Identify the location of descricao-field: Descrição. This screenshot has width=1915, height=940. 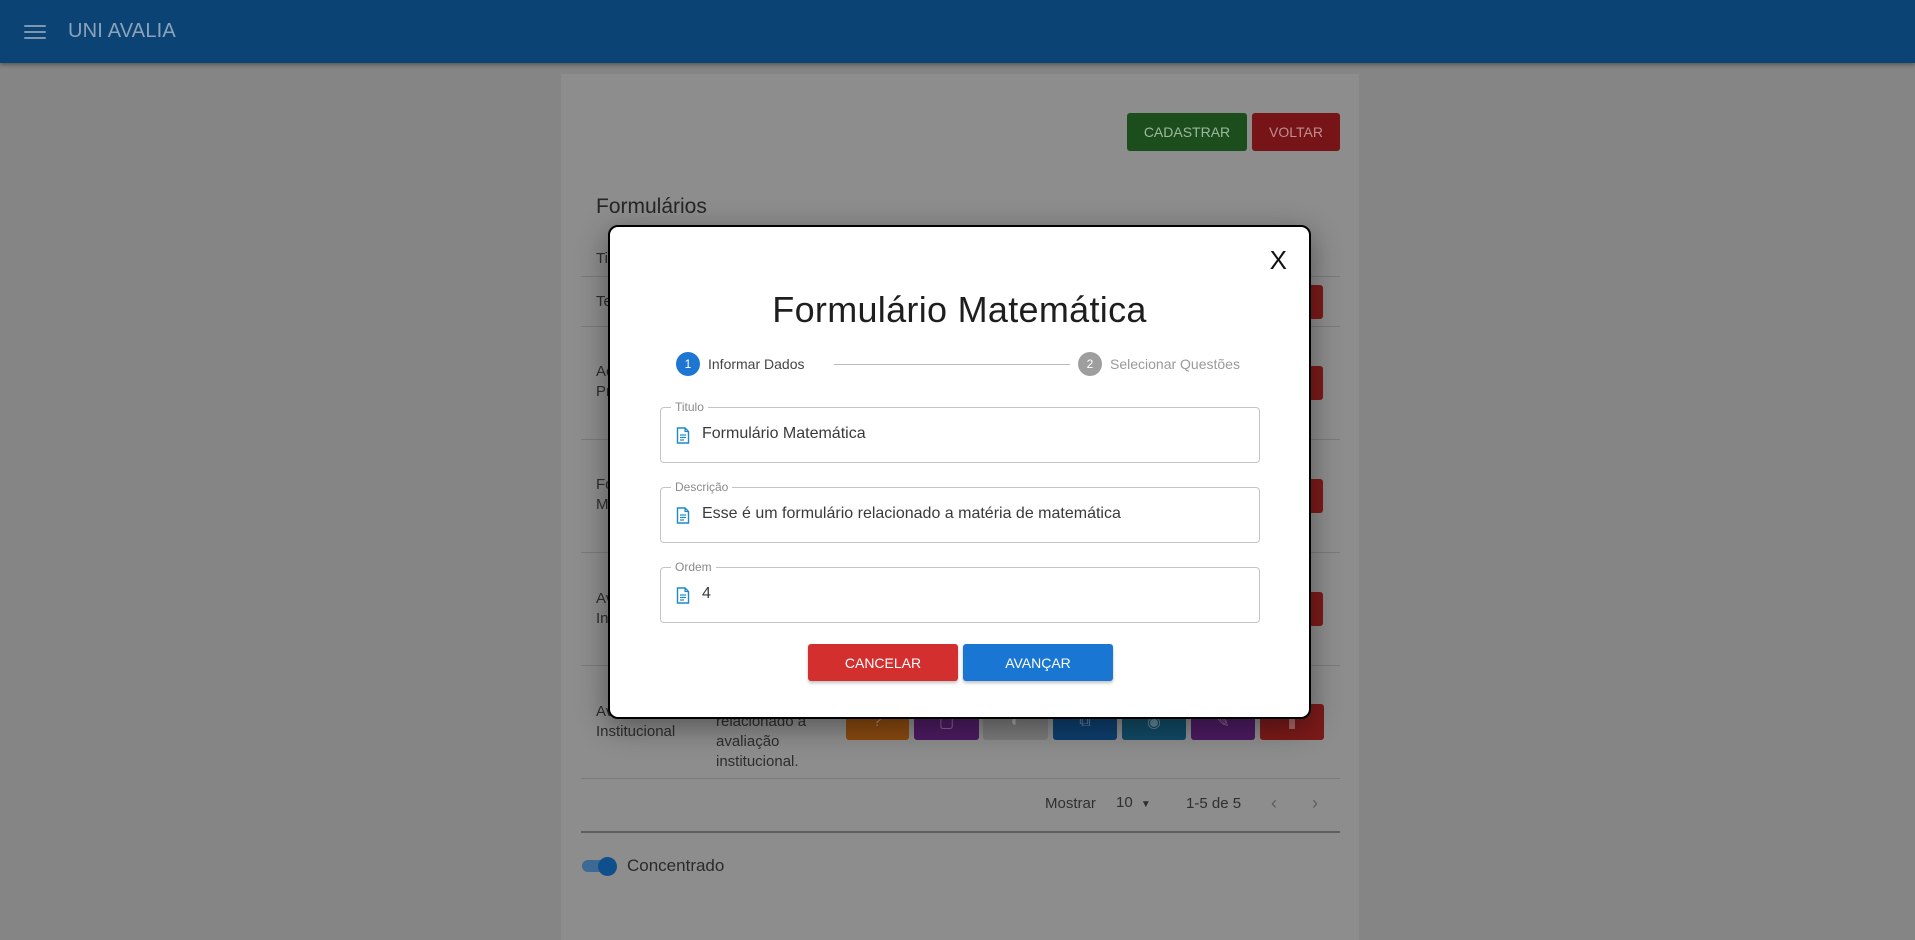
(960, 511).